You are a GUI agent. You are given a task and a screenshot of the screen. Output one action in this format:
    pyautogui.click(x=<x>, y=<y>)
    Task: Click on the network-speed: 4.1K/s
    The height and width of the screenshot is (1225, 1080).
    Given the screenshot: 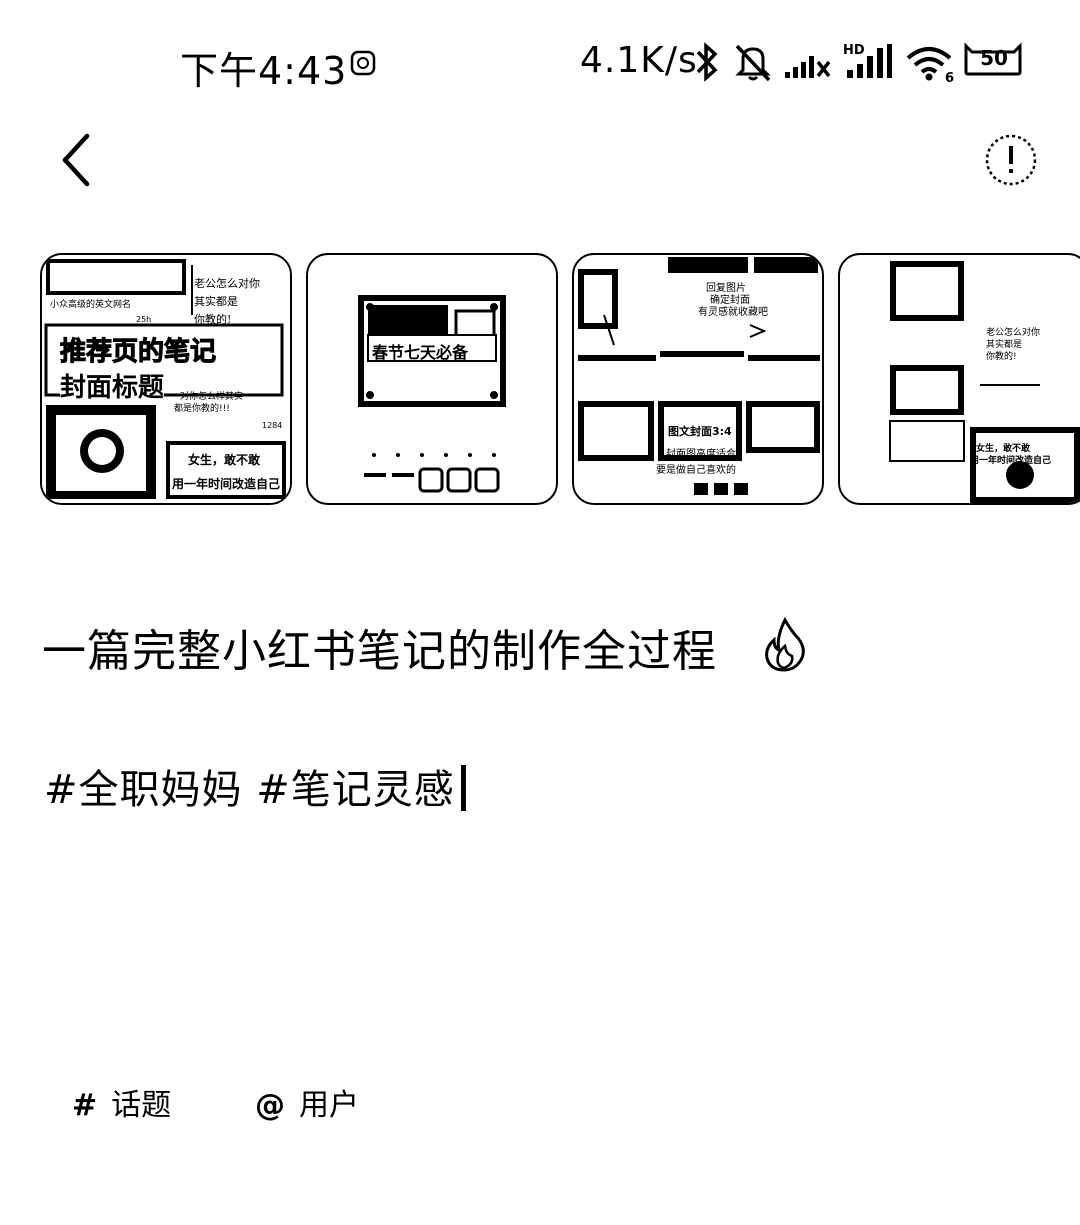 What is the action you would take?
    pyautogui.click(x=639, y=60)
    